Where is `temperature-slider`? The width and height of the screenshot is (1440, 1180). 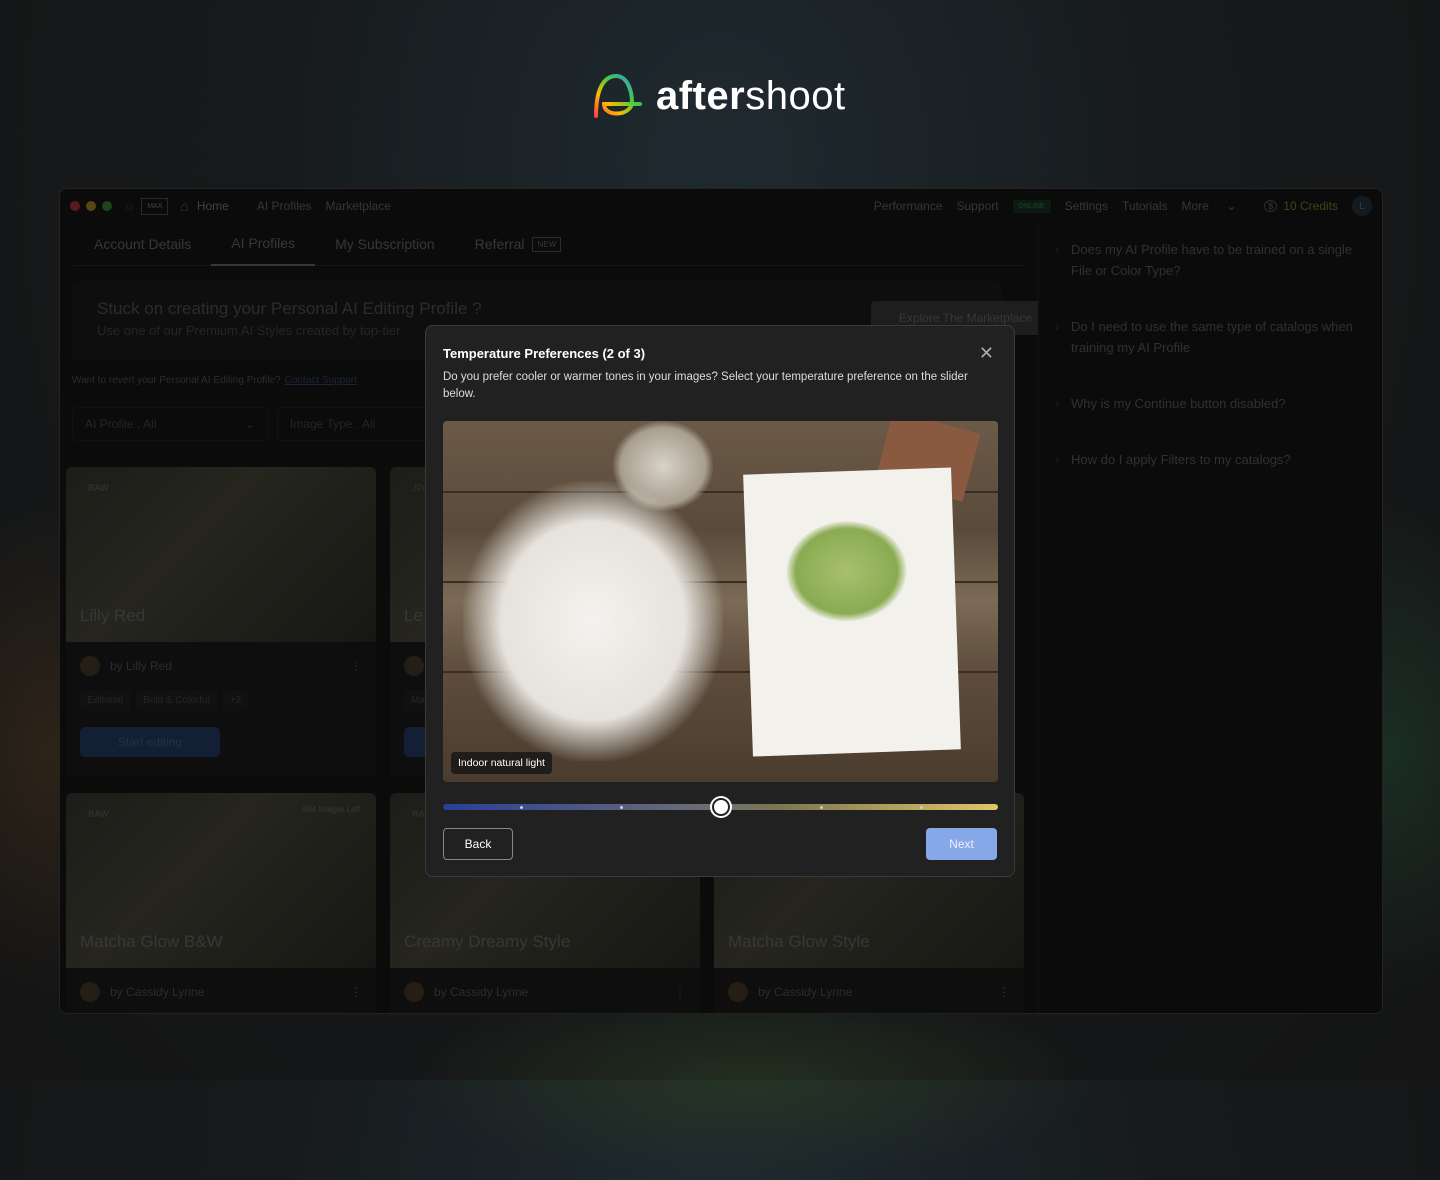 temperature-slider is located at coordinates (720, 807).